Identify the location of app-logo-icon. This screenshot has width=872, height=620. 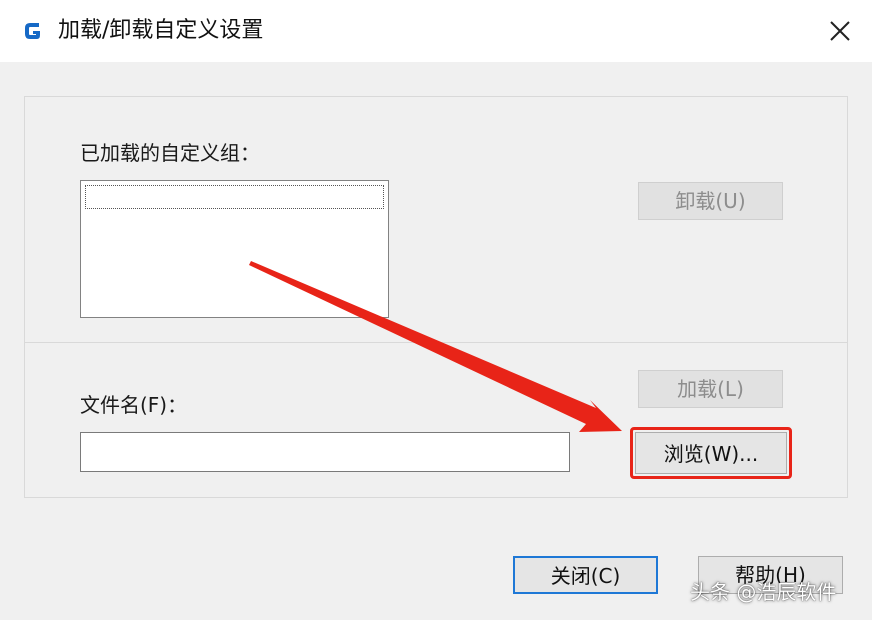
(33, 31).